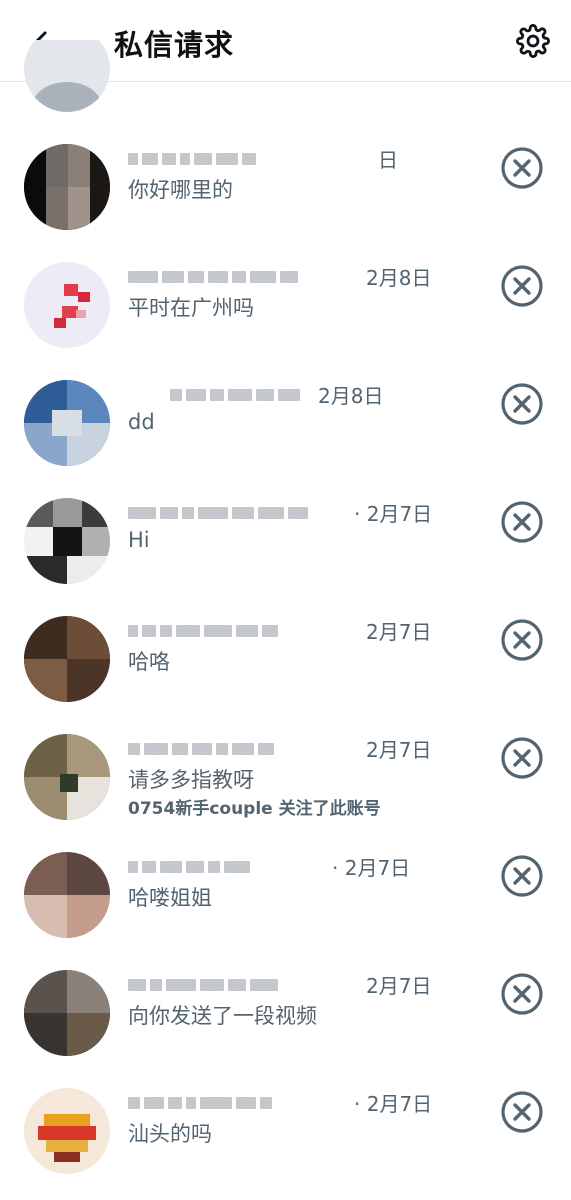 The image size is (571, 1200). I want to click on list-item: 2月7日 哈咯, so click(285, 649).